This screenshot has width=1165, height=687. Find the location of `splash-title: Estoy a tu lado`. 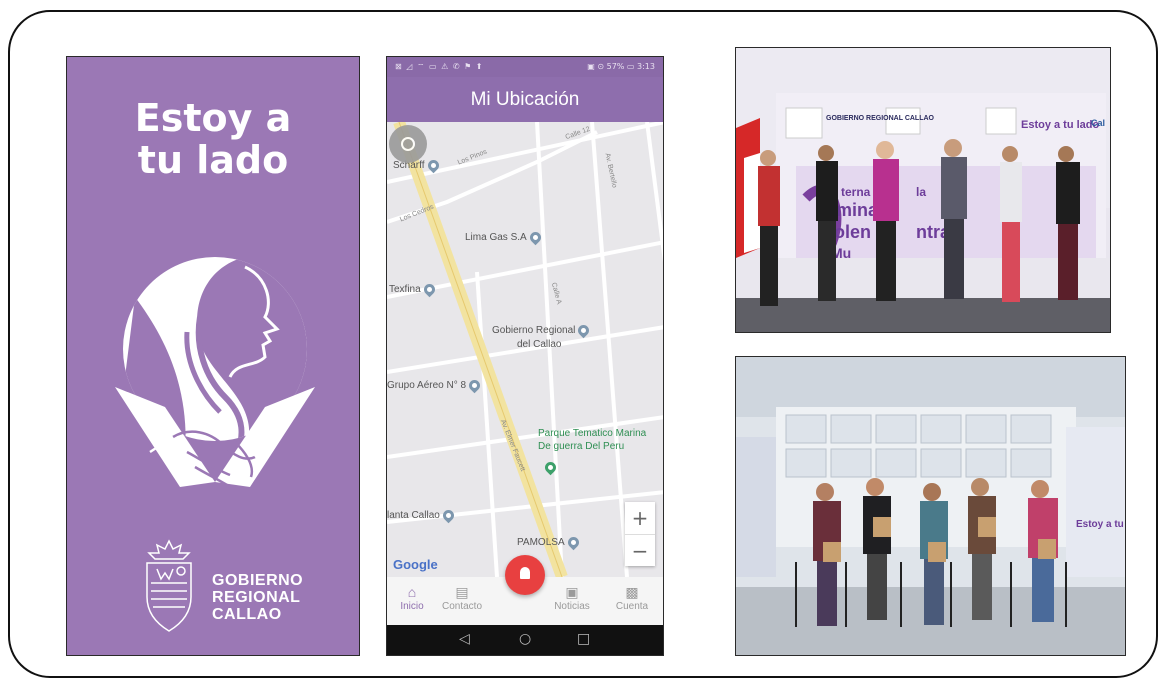

splash-title: Estoy a tu lado is located at coordinates (213, 139).